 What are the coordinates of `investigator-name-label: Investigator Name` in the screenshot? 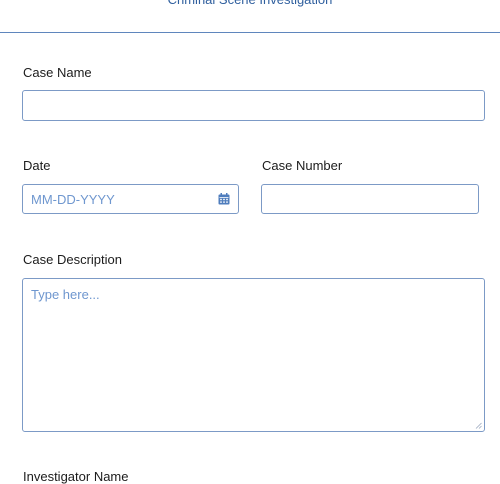 It's located at (76, 476).